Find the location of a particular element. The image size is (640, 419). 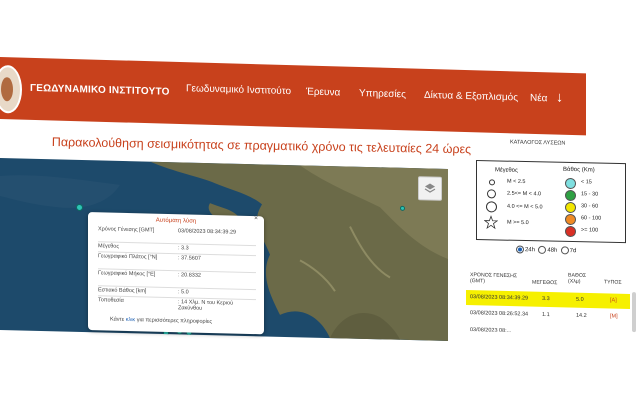

more-info-suffix: για περισσότερες πληροφορίες is located at coordinates (173, 321).